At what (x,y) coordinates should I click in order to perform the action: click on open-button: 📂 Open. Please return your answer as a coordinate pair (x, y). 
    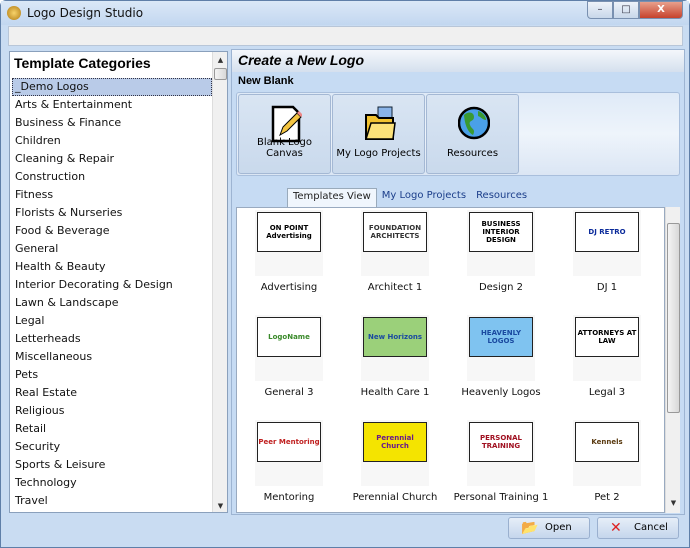
    Looking at the image, I should click on (549, 528).